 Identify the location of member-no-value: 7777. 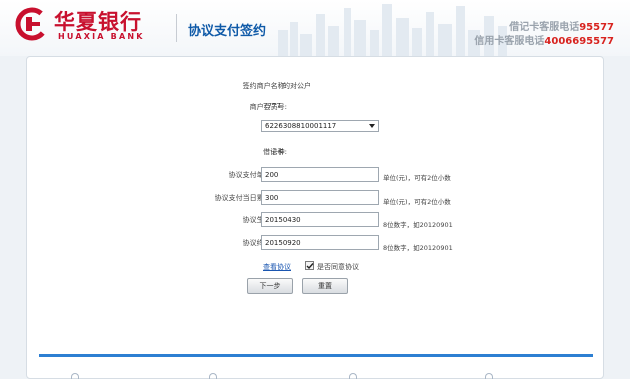
(272, 106).